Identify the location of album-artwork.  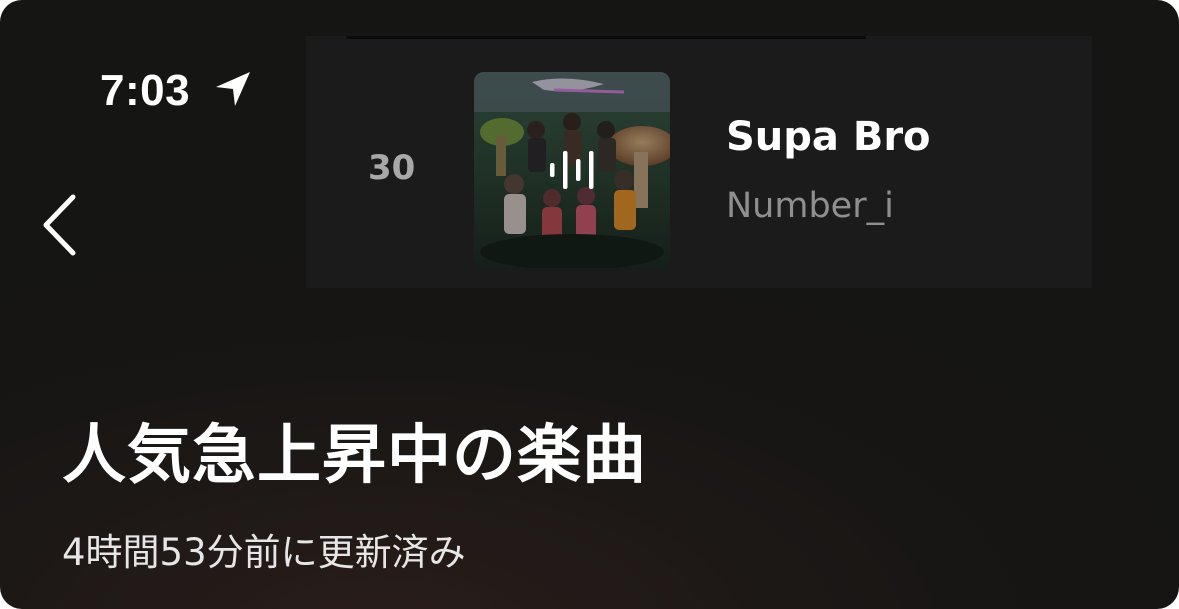
(572, 170).